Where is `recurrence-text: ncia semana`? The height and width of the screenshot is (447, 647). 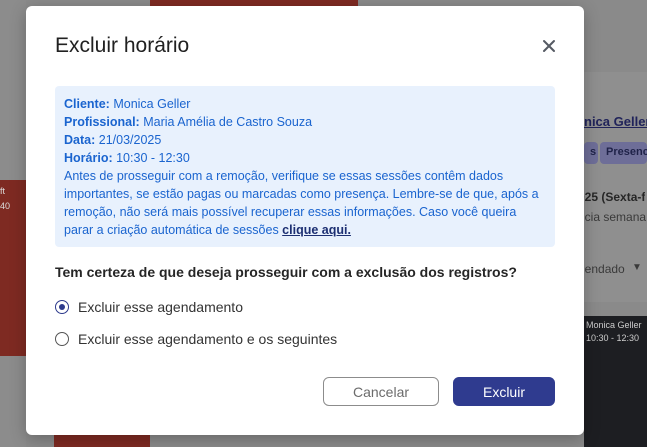
recurrence-text: ncia semana is located at coordinates (612, 217).